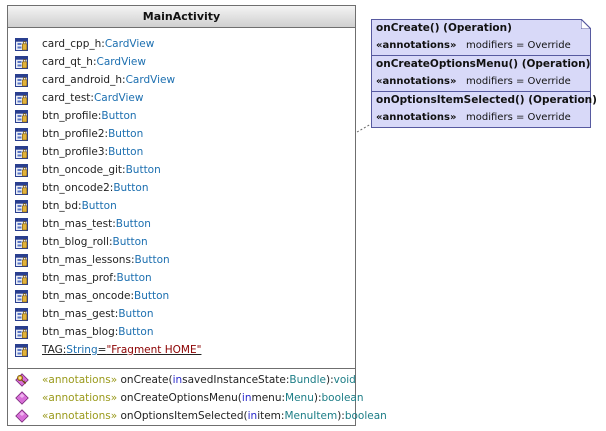 This screenshot has width=606, height=431. Describe the element at coordinates (586, 24) in the screenshot. I see `note-fold-corner-icon` at that location.